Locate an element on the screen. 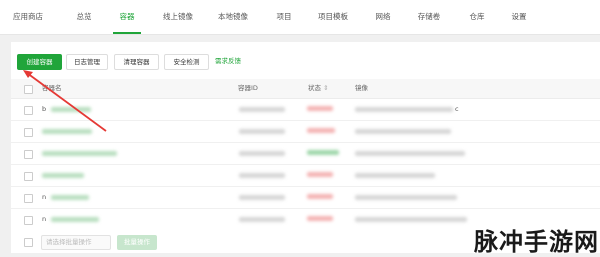  arrow-line is located at coordinates (66, 102).